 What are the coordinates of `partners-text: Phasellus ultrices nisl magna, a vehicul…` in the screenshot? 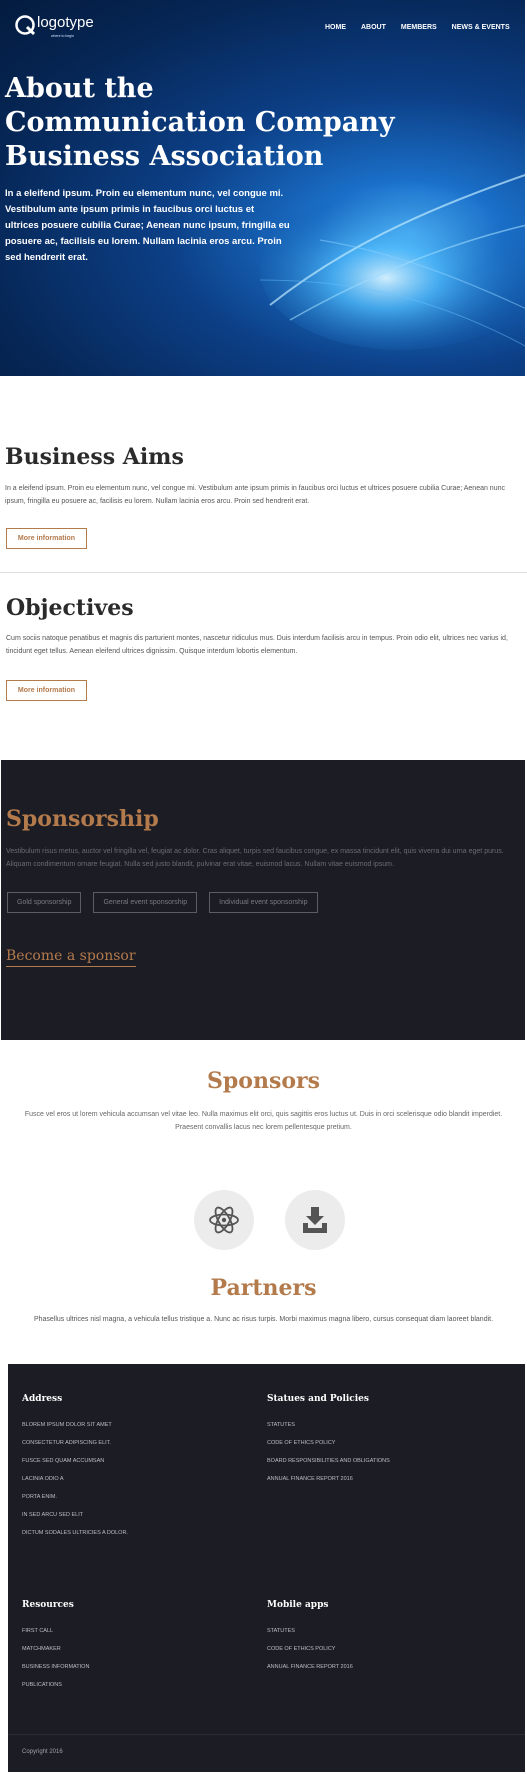 It's located at (263, 1319).